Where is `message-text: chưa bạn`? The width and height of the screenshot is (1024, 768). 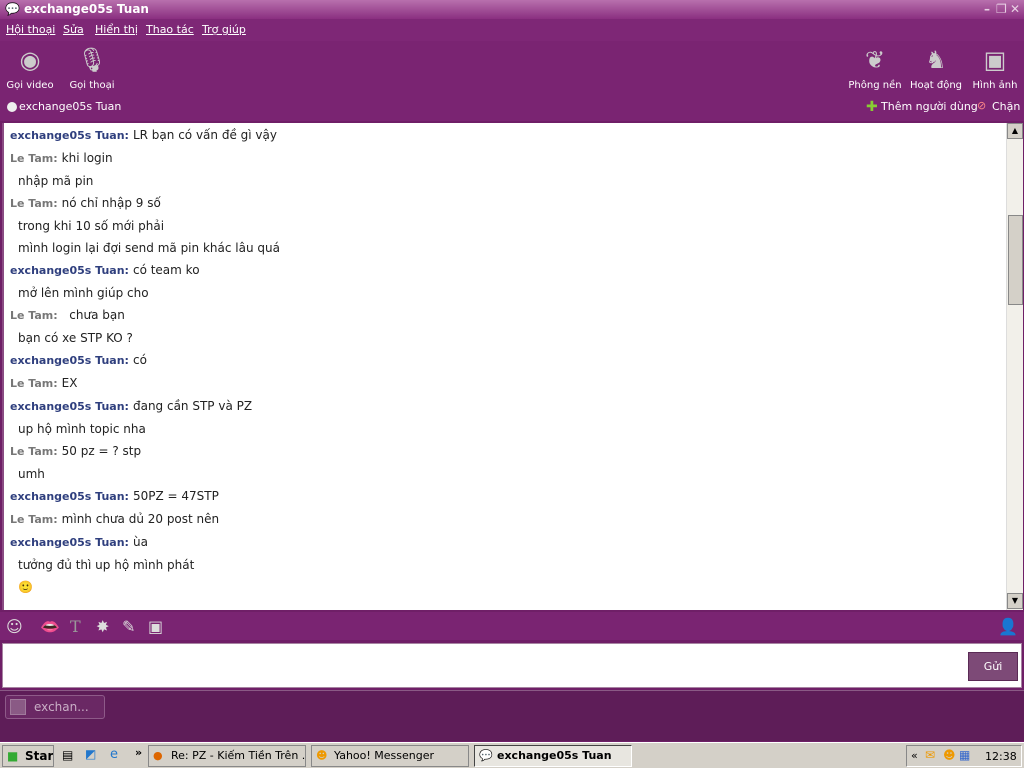
message-text: chưa bạn is located at coordinates (93, 315).